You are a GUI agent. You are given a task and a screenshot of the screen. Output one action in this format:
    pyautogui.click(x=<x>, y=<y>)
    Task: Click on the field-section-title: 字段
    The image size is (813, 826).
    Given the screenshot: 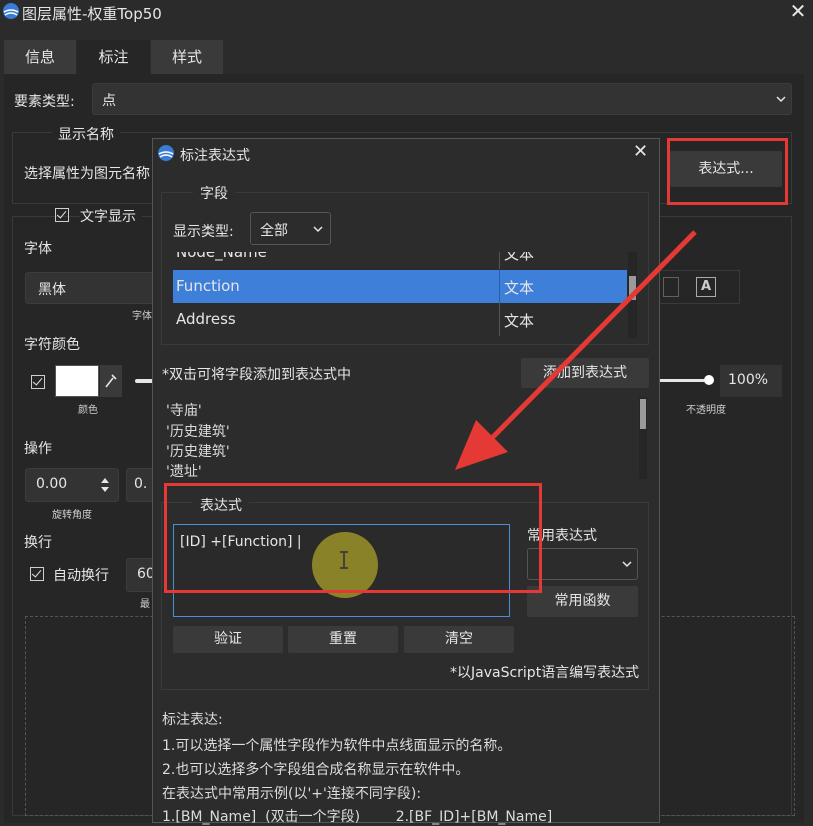 What is the action you would take?
    pyautogui.click(x=214, y=193)
    